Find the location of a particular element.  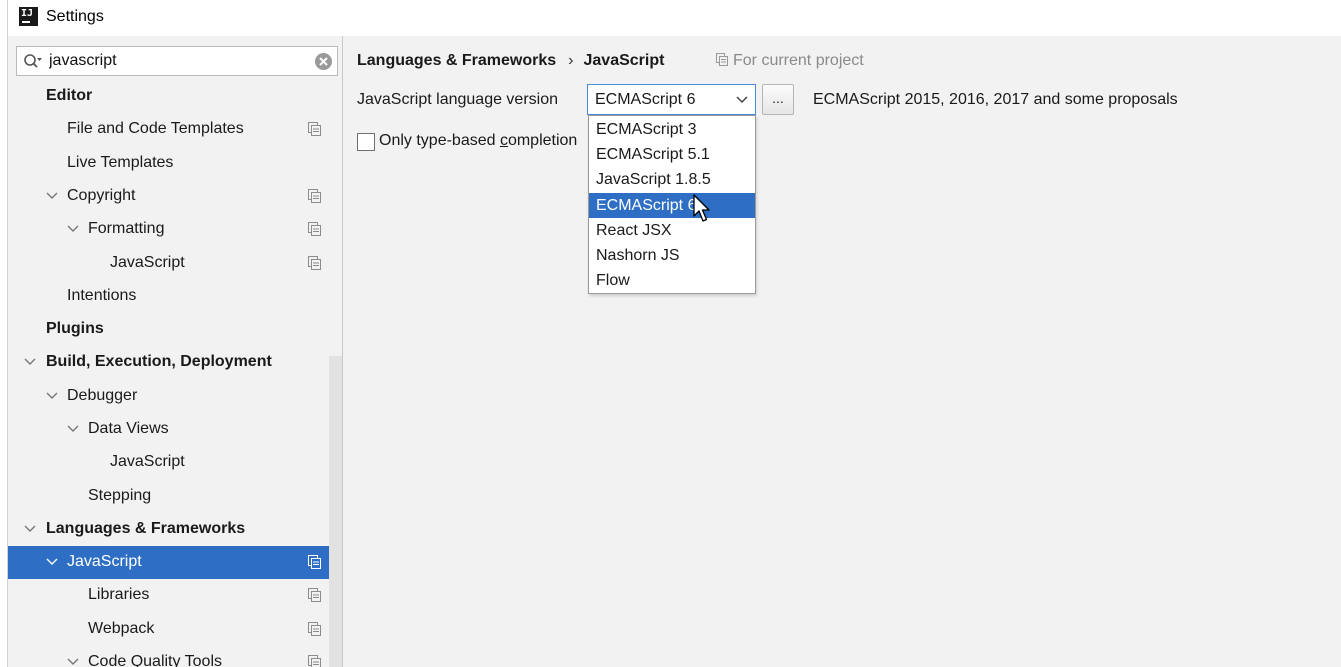

dropdown-option: Flow is located at coordinates (672, 280).